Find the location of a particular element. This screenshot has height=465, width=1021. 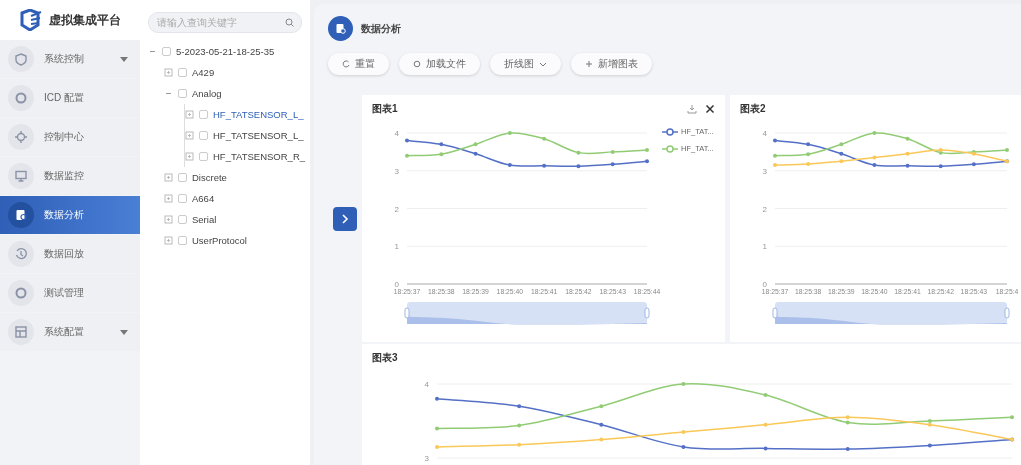

app-title: 虚拟集成平台 is located at coordinates (85, 20).